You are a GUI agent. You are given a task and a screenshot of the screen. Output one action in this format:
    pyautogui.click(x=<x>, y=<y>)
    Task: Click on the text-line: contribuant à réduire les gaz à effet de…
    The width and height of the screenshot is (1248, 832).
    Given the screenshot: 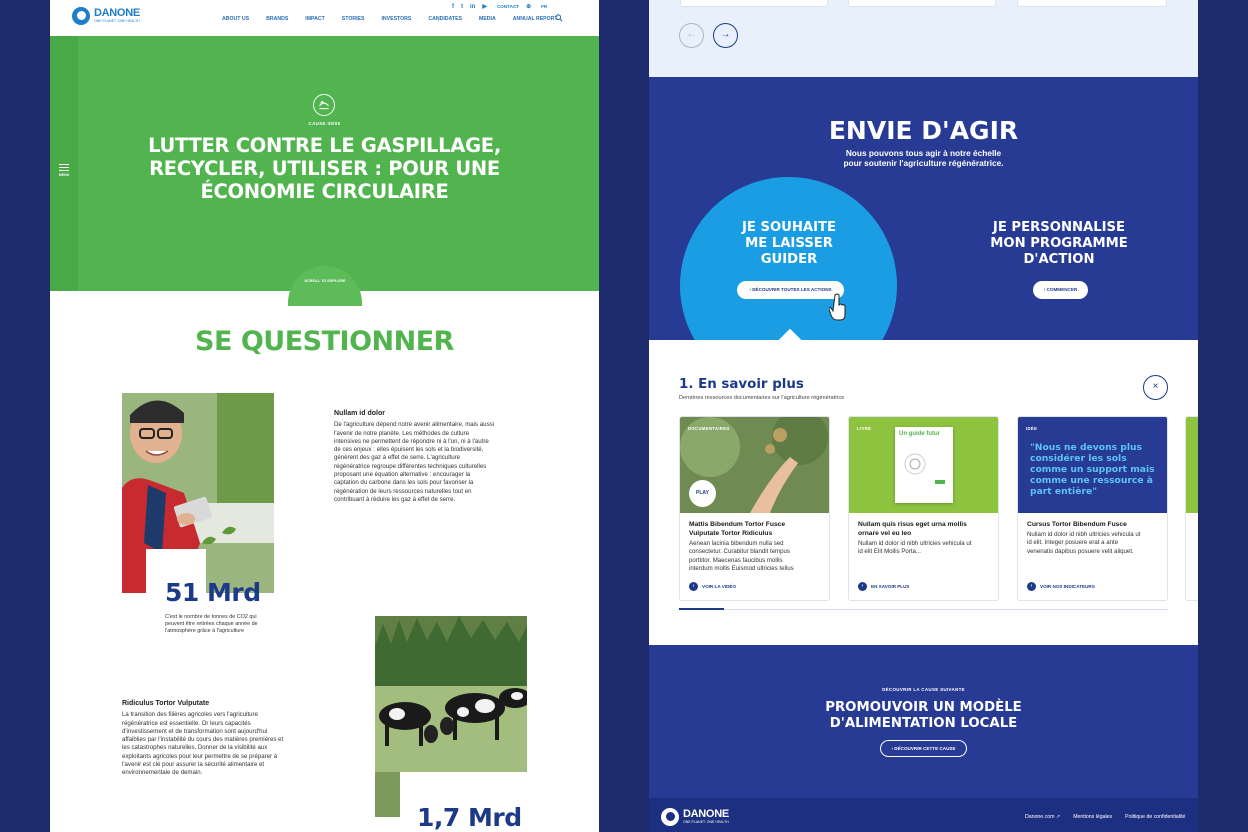 What is the action you would take?
    pyautogui.click(x=395, y=499)
    